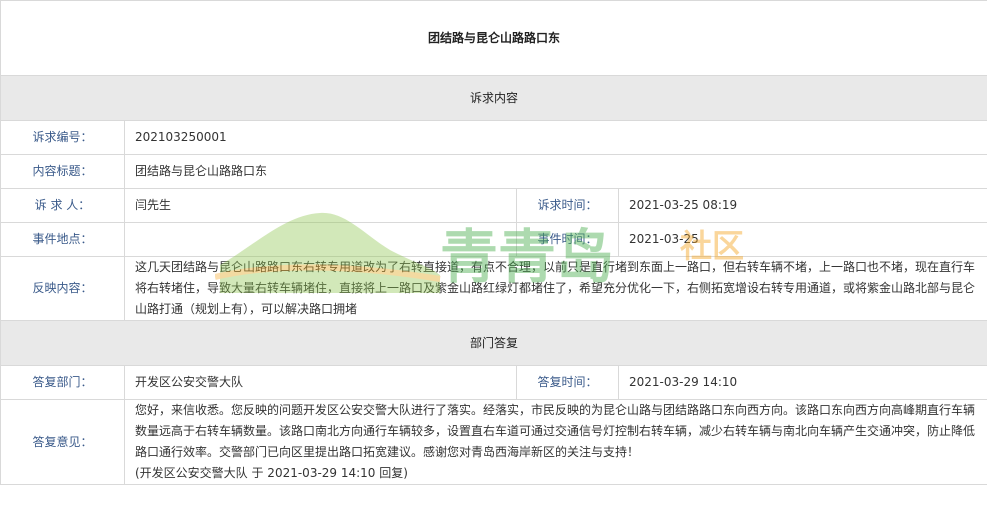 This screenshot has width=987, height=509. What do you see at coordinates (320, 382) in the screenshot?
I see `reply-dept-value: 开发区公安交警大队` at bounding box center [320, 382].